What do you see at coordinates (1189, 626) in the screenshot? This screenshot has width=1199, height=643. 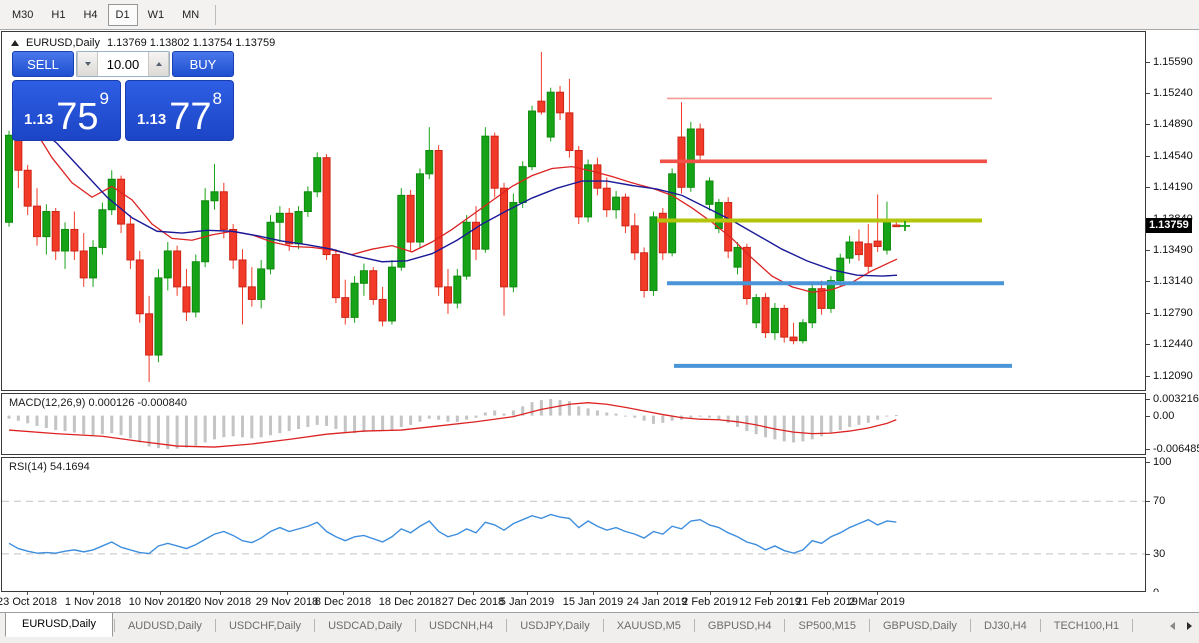 I see `scroll-right-icon` at bounding box center [1189, 626].